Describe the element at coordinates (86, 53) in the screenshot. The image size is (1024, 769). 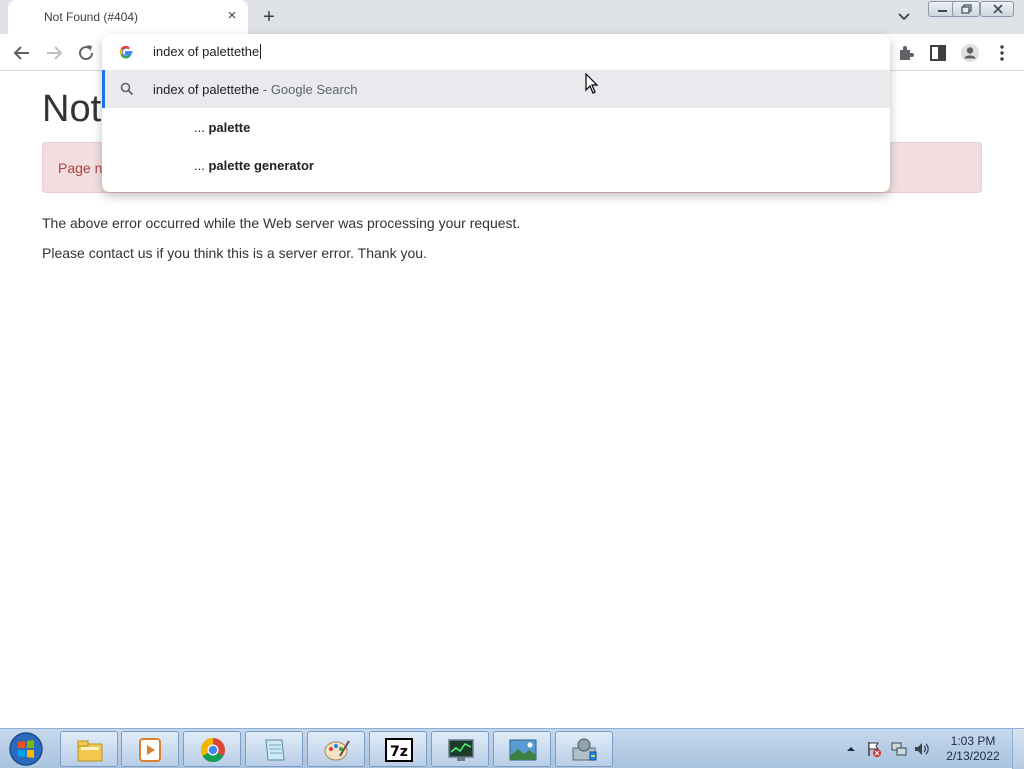
I see `reload-icon` at that location.